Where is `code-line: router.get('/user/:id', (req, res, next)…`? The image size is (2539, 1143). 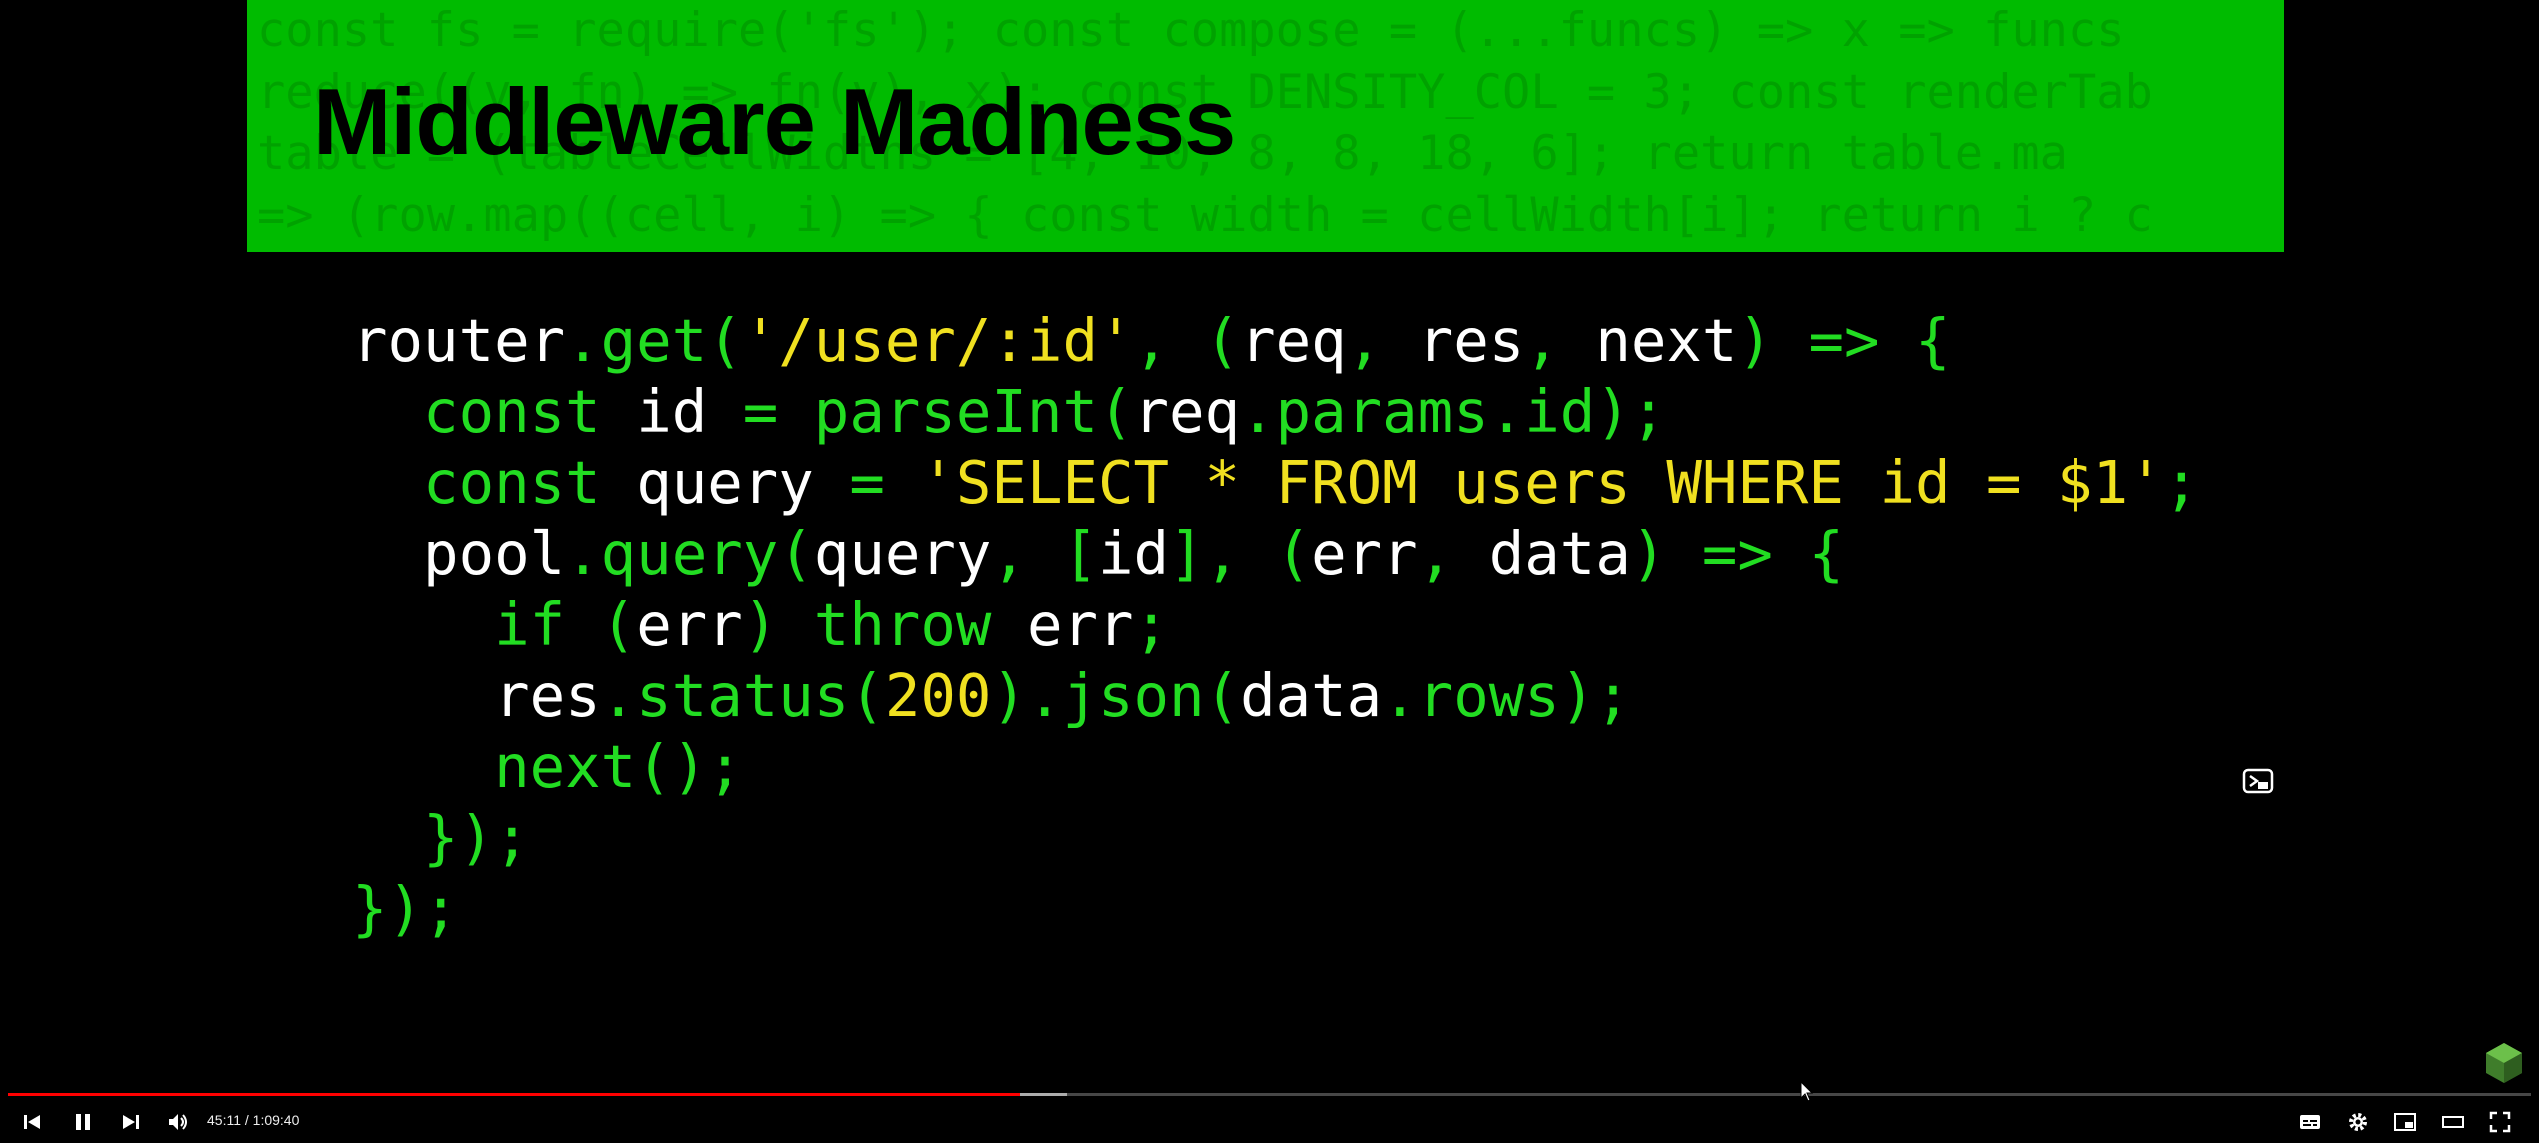 code-line: router.get('/user/:id', (req, res, next)… is located at coordinates (1275, 340).